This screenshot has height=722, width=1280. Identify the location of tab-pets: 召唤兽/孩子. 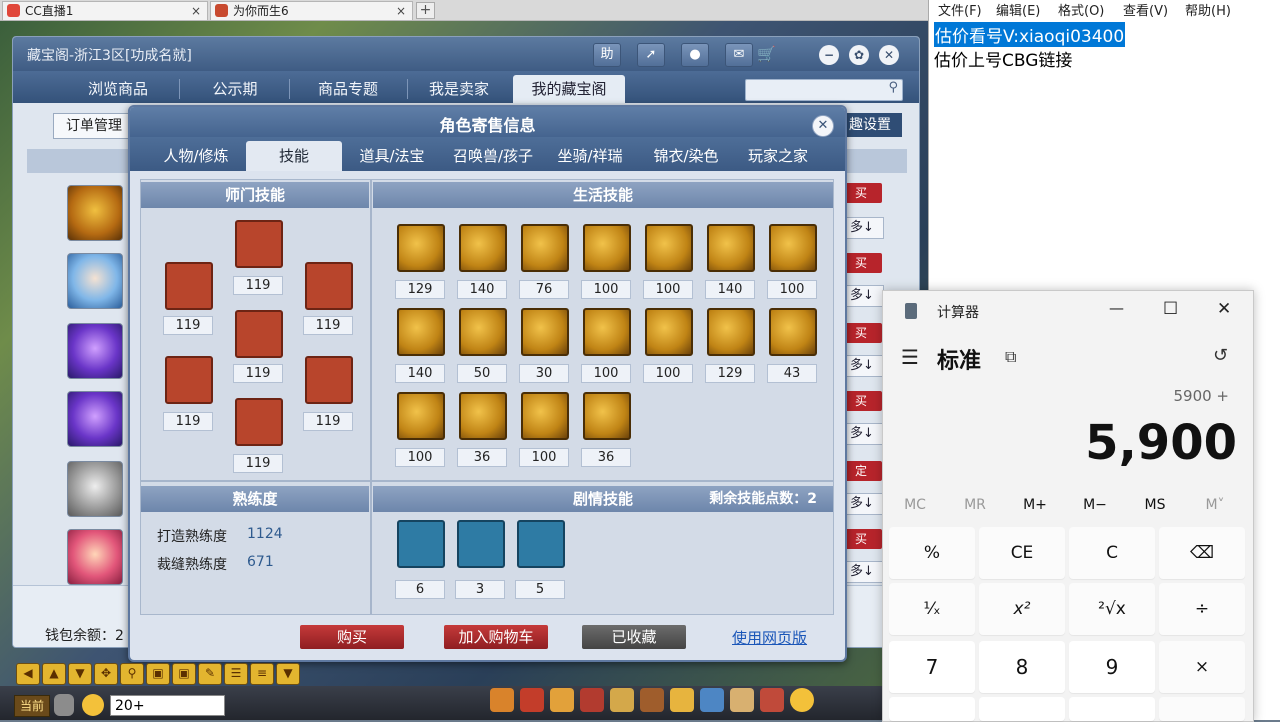
(493, 156).